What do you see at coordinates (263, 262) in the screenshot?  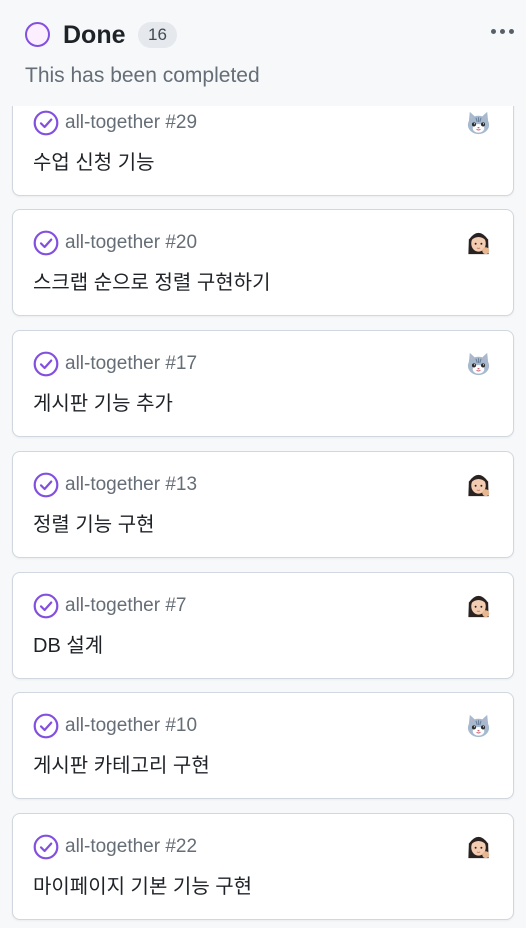 I see `issue-card: all-together #20 스크랩 순으로 정렬 구현하기` at bounding box center [263, 262].